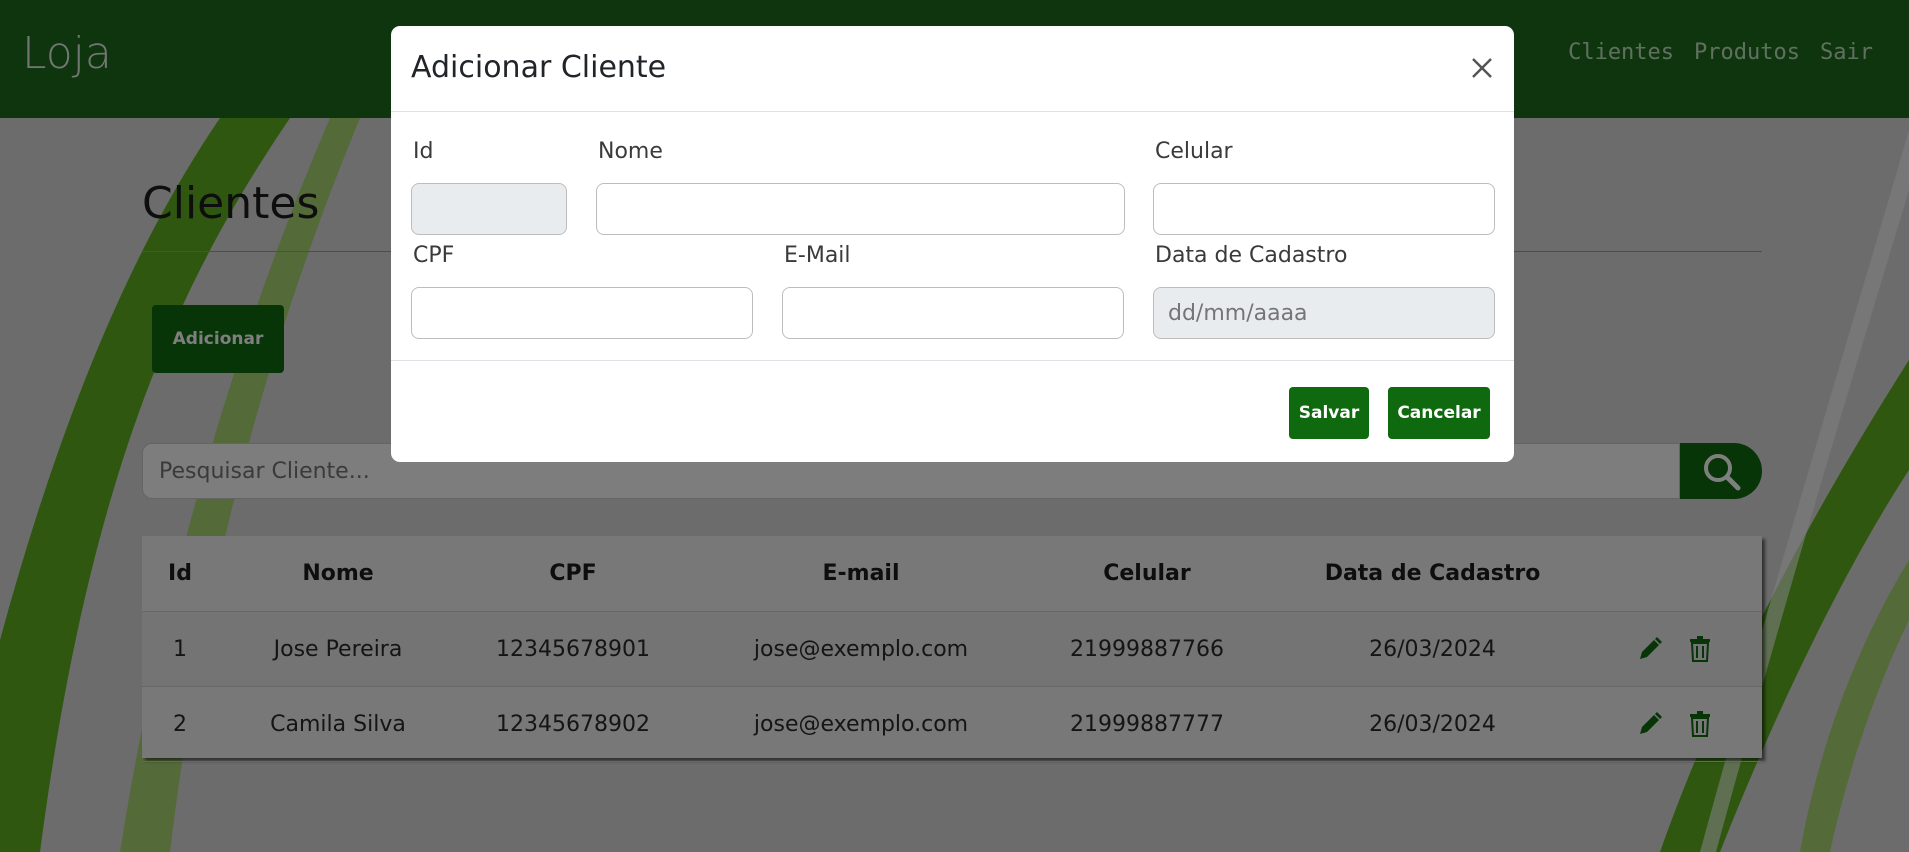  I want to click on label-cpf: CPF, so click(434, 255).